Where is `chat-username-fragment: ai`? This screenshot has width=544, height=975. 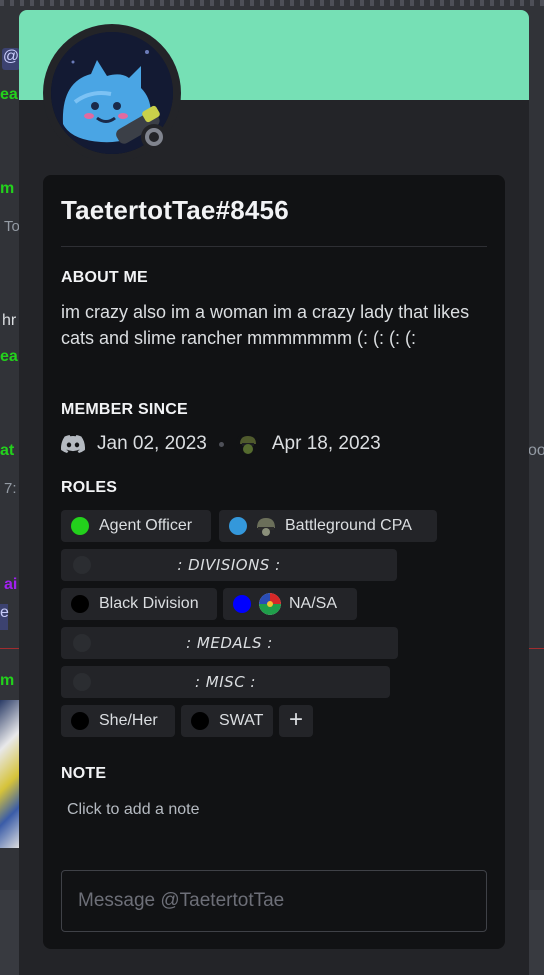
chat-username-fragment: ai is located at coordinates (10, 585).